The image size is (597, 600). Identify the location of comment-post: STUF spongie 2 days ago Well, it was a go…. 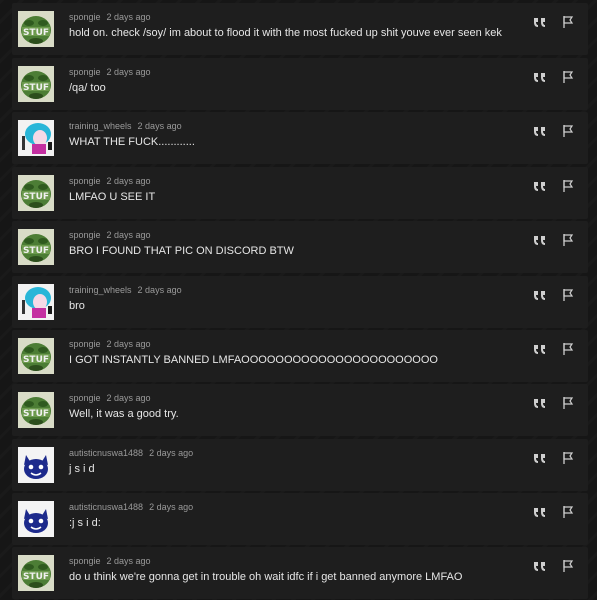
(300, 410).